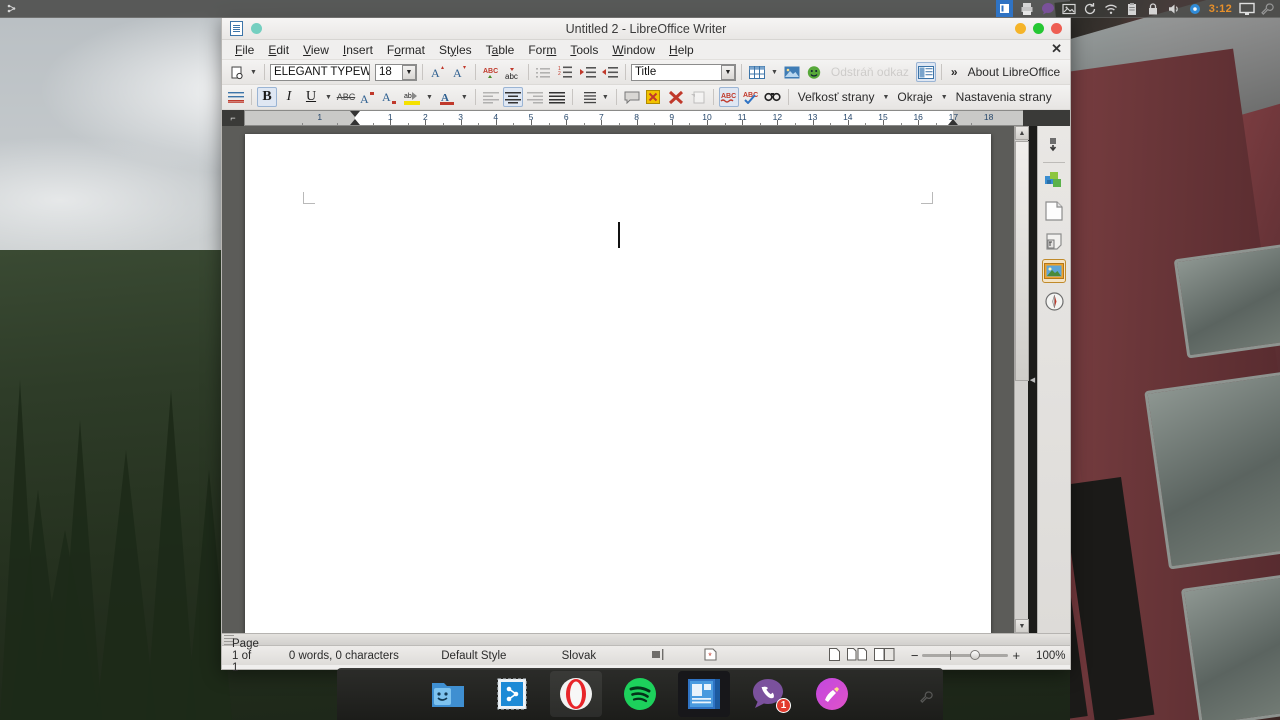  Describe the element at coordinates (406, 50) in the screenshot. I see `menu-format: Format` at that location.